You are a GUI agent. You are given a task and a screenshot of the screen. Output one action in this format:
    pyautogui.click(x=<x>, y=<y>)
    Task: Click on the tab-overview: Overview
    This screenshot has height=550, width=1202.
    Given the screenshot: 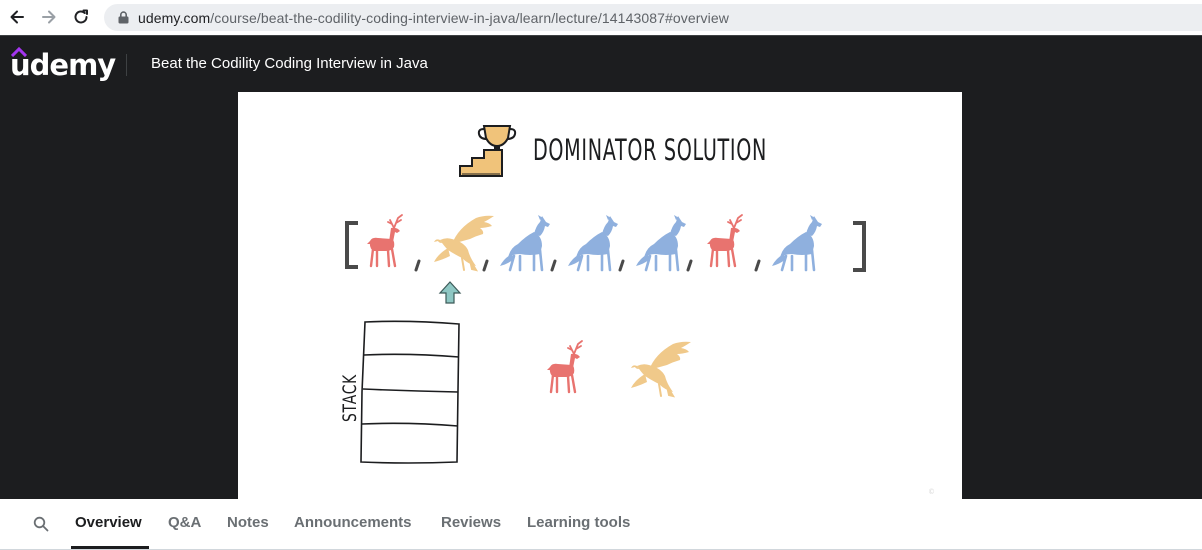 What is the action you would take?
    pyautogui.click(x=108, y=522)
    